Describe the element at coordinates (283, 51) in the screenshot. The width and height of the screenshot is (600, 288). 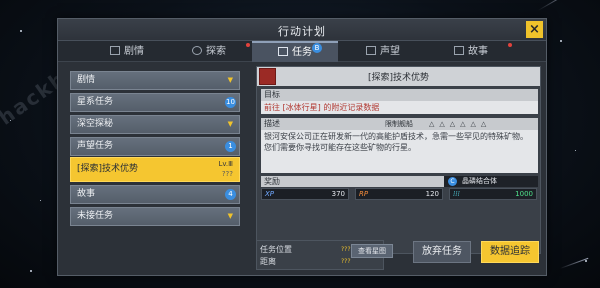
I see `clipboard-icon` at that location.